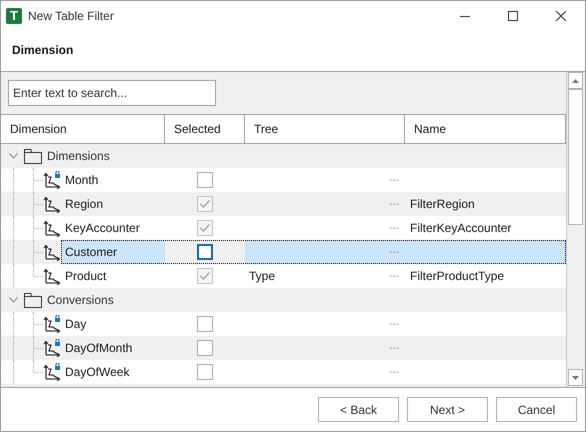  I want to click on group-label: Conversions, so click(80, 300).